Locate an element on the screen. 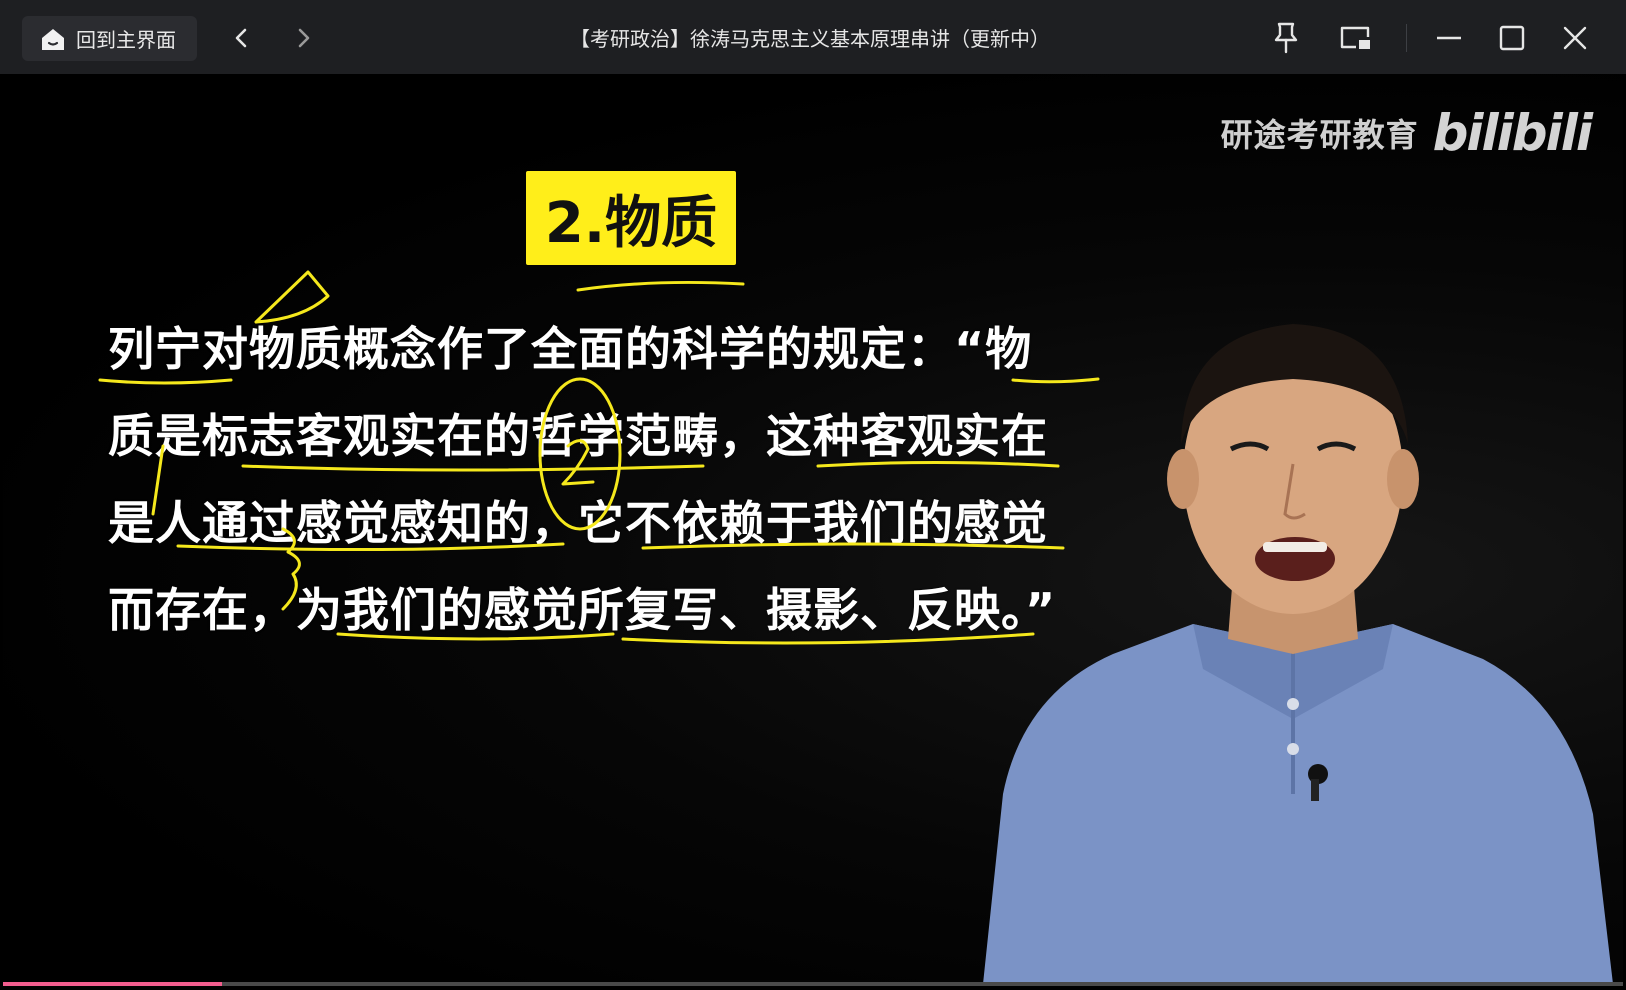 The image size is (1626, 990). pin-button is located at coordinates (1286, 38).